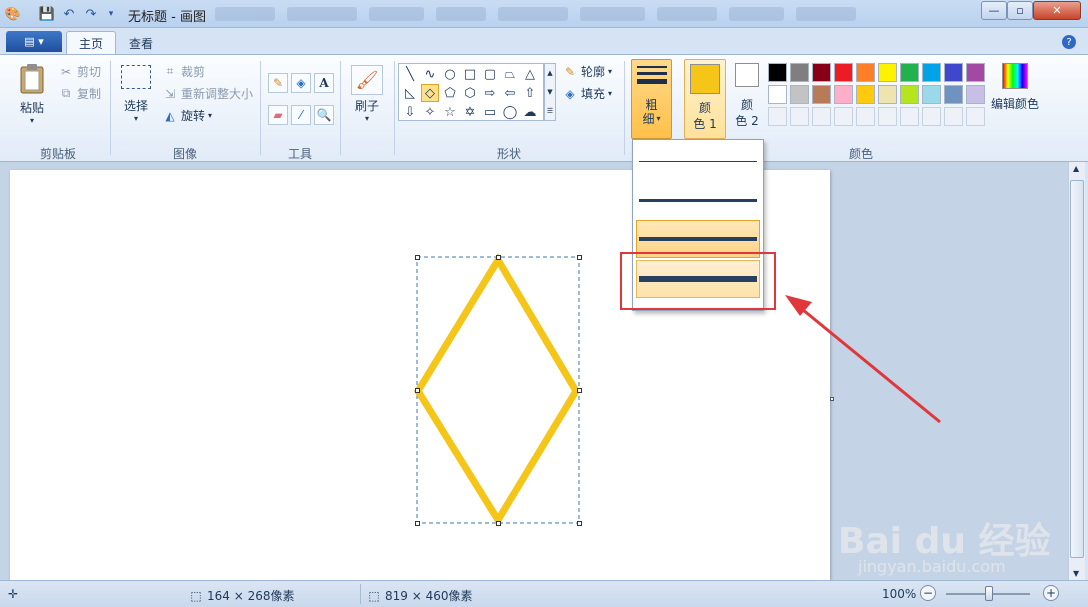 The width and height of the screenshot is (1088, 607). Describe the element at coordinates (187, 115) in the screenshot. I see `rotate-button: ◭ 旋转 ▾` at that location.